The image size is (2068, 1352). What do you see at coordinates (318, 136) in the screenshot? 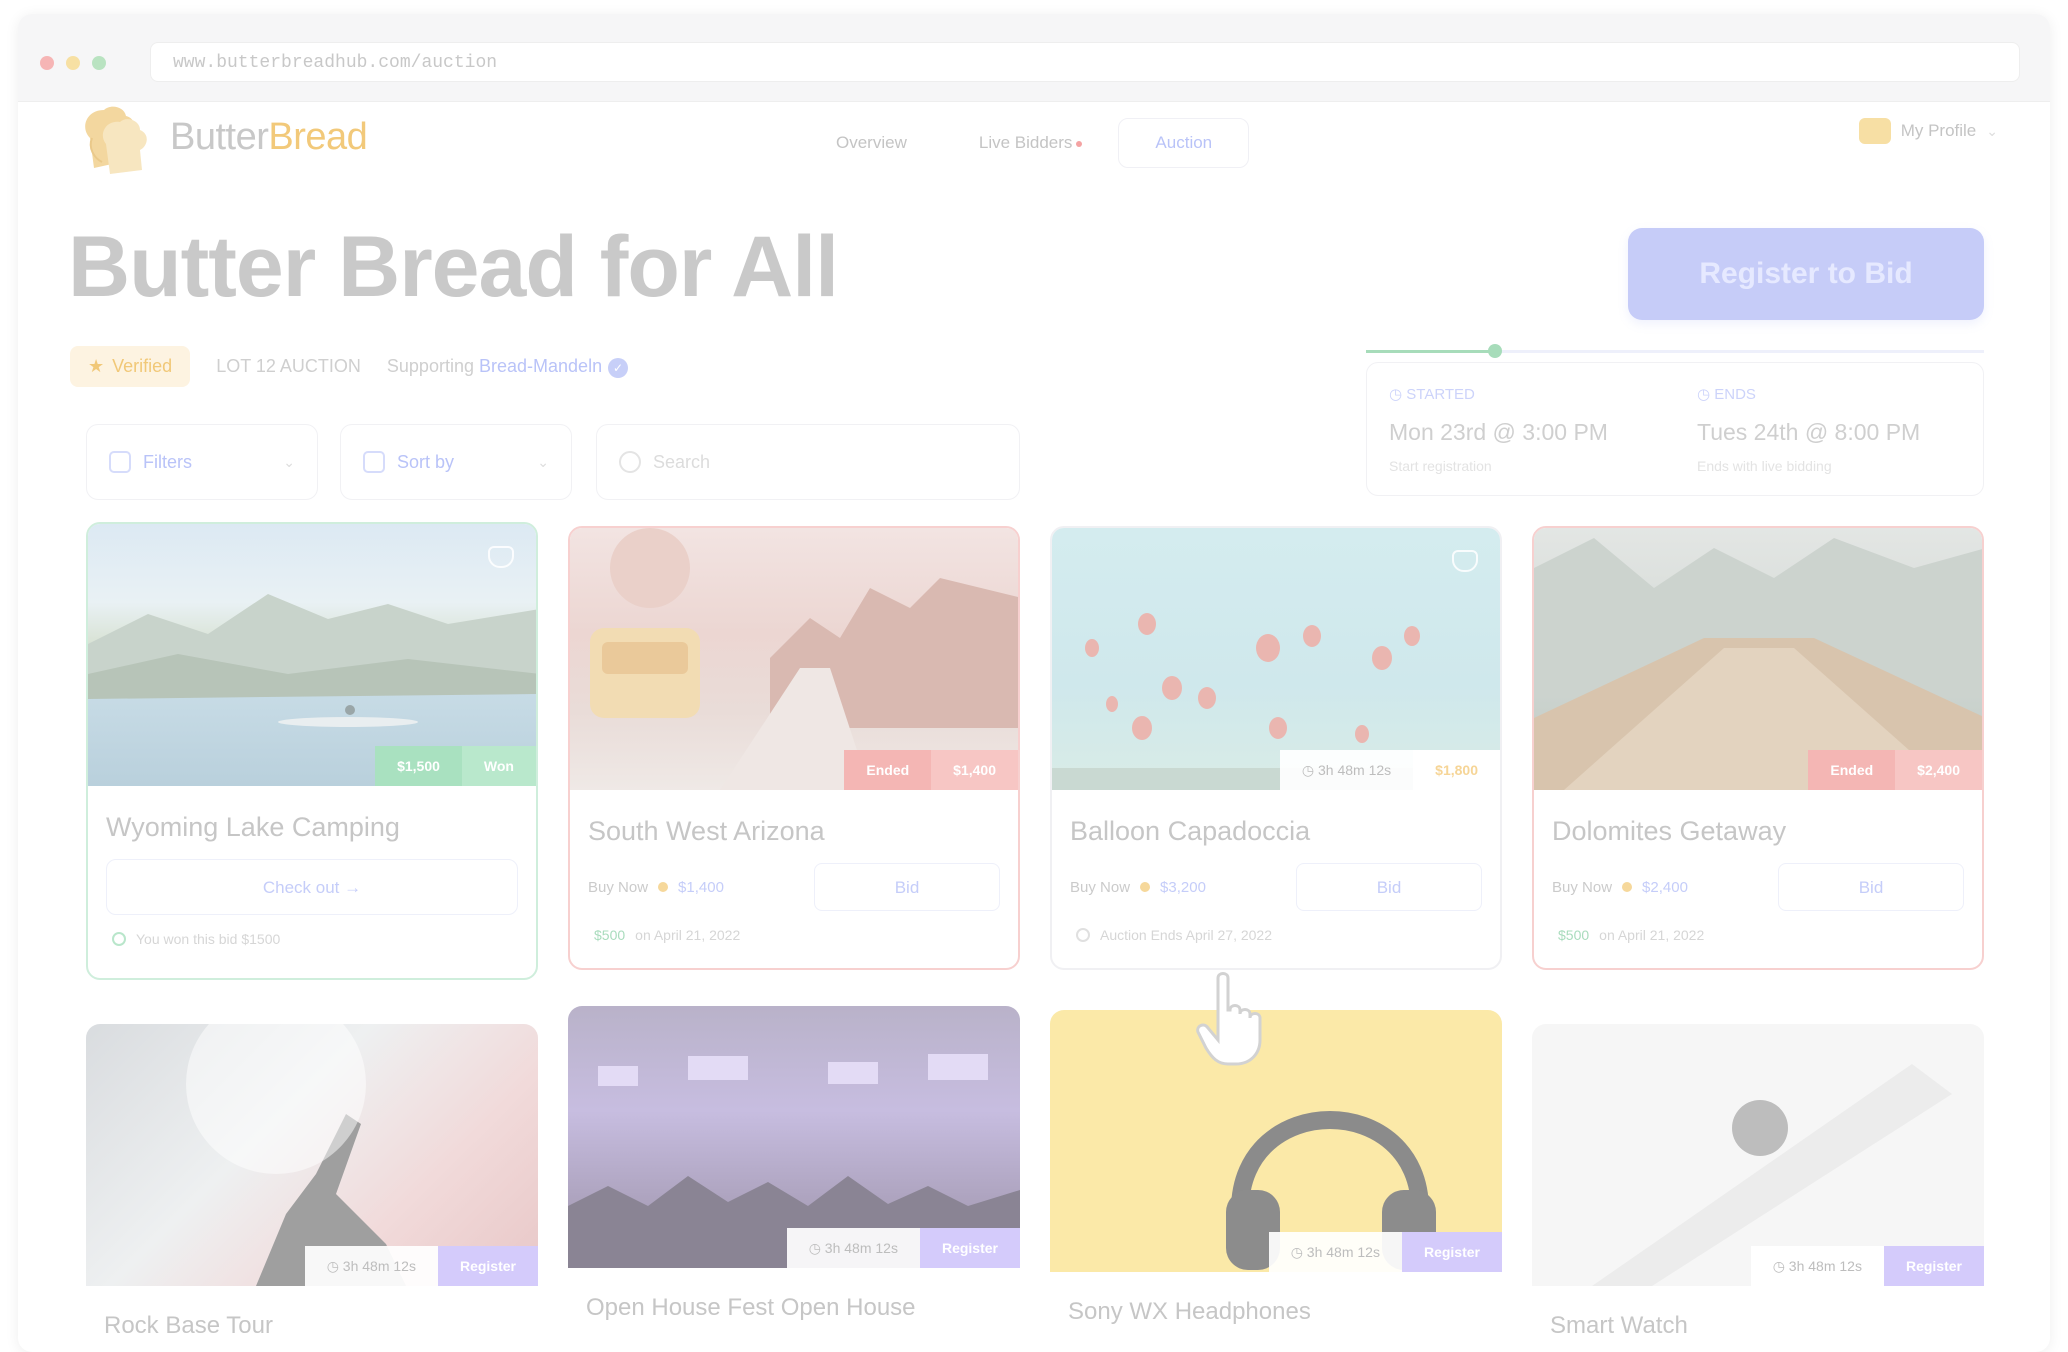
I see `logo-text-bread: Bread` at bounding box center [318, 136].